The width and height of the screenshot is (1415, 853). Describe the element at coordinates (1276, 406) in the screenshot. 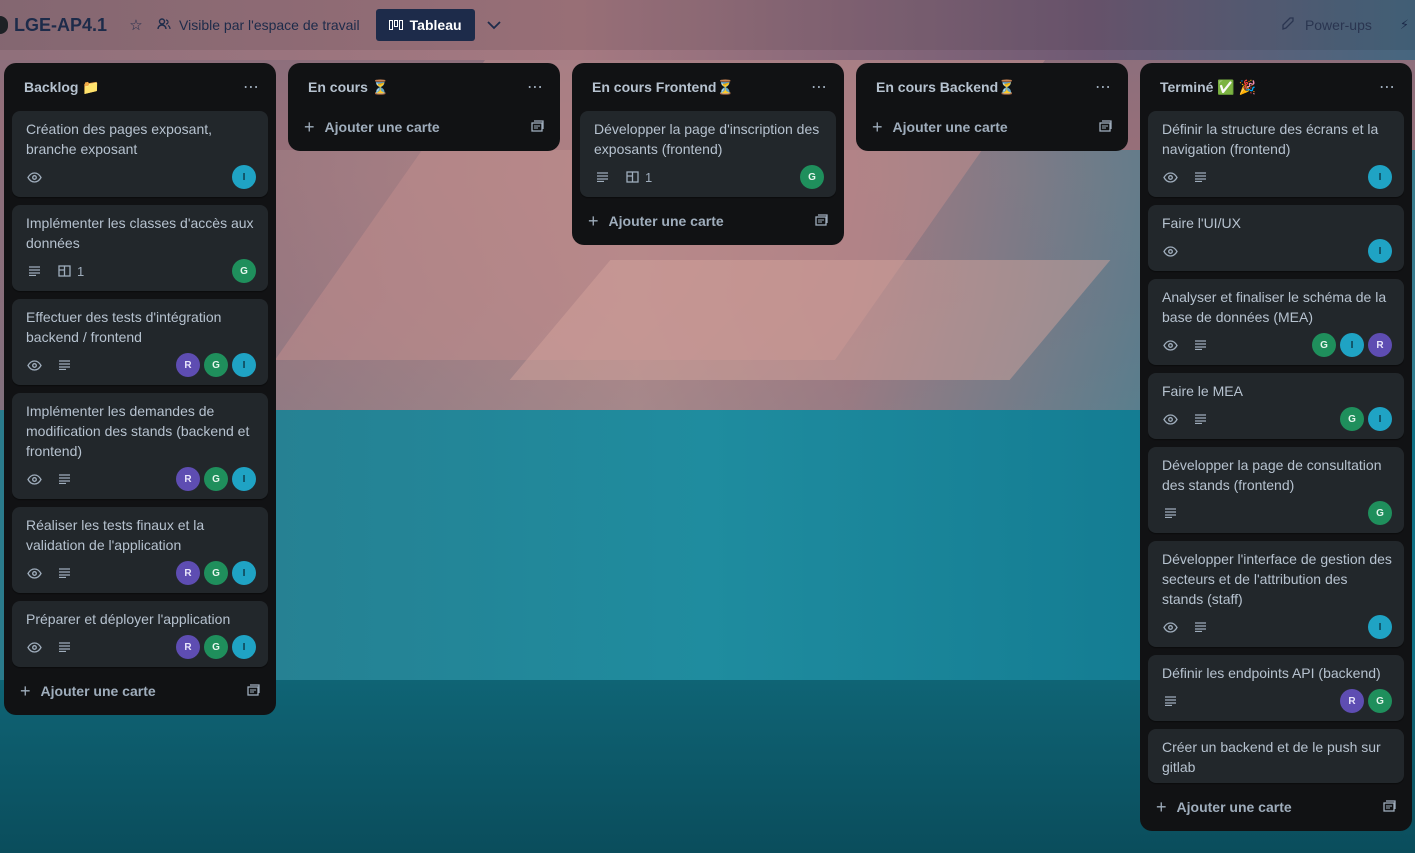

I see `card: Faire le MEA G I` at that location.